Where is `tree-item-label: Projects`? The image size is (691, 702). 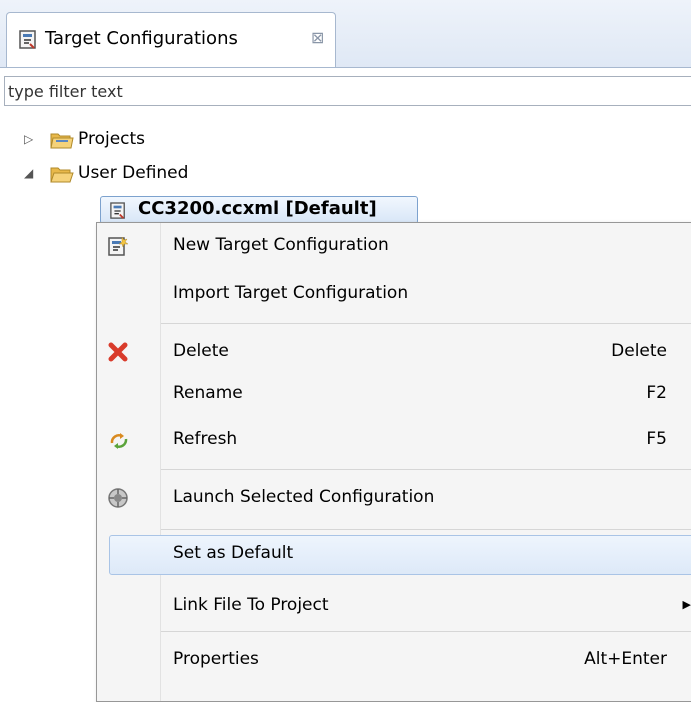 tree-item-label: Projects is located at coordinates (112, 139).